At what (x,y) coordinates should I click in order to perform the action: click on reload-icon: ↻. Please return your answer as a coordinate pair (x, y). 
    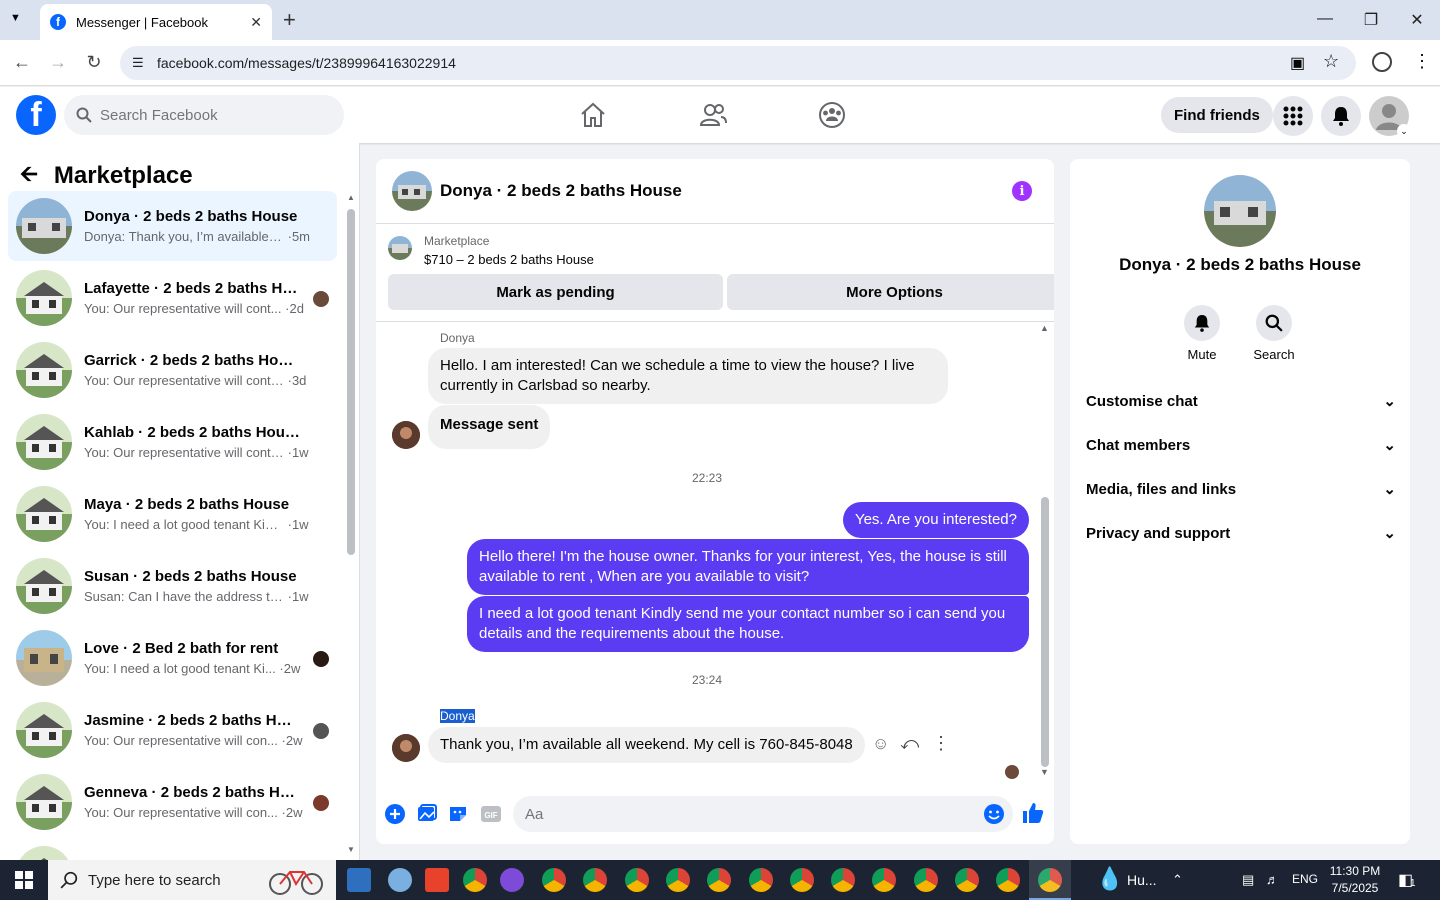
    Looking at the image, I should click on (94, 62).